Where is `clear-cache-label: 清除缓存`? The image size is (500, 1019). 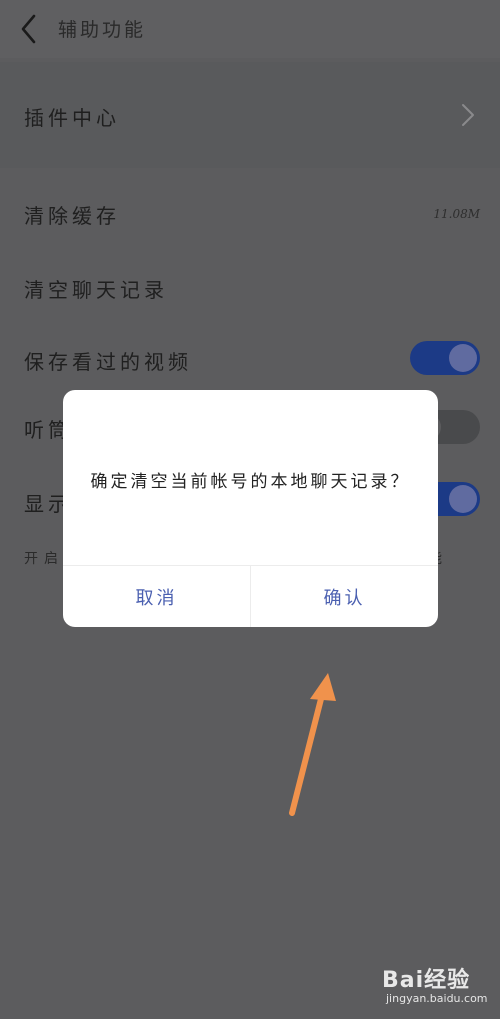
clear-cache-label: 清除缓存 is located at coordinates (72, 216).